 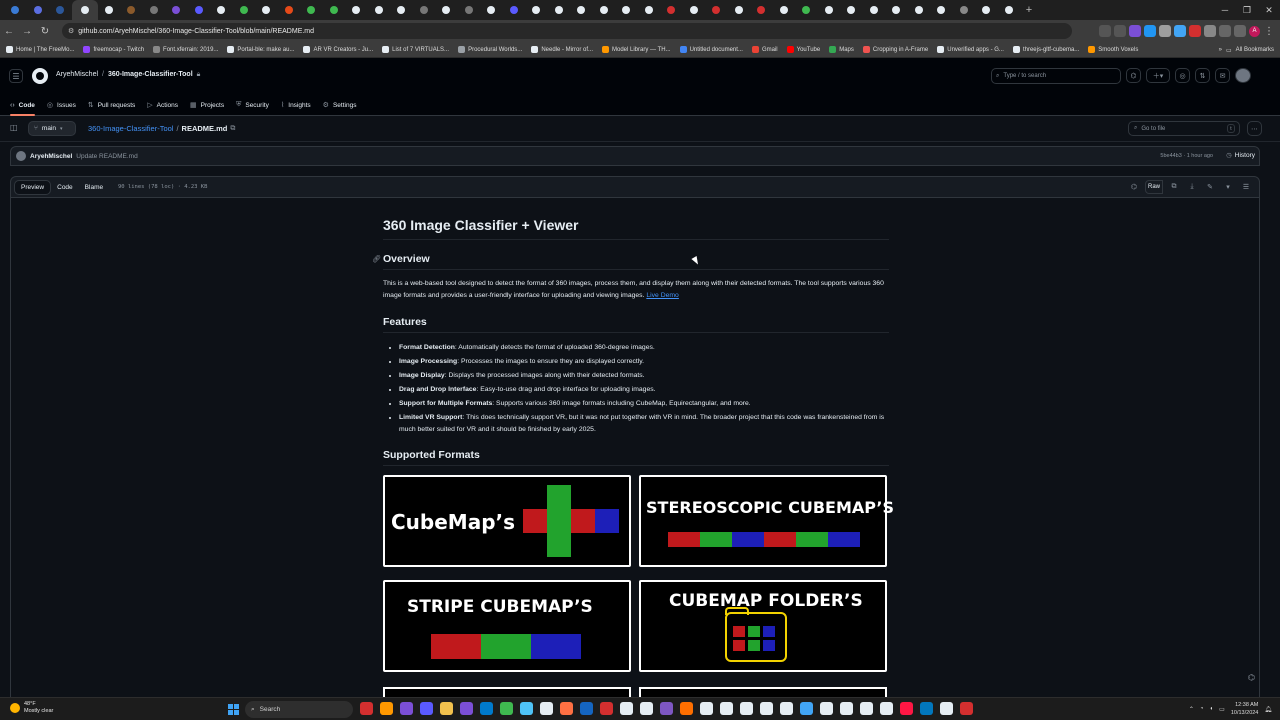 What do you see at coordinates (764, 49) in the screenshot?
I see `bookmark-item: Gmail` at bounding box center [764, 49].